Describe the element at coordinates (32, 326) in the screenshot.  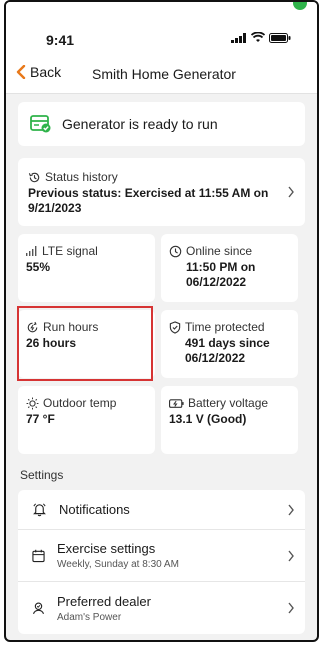
I see `run-hours-icon` at that location.